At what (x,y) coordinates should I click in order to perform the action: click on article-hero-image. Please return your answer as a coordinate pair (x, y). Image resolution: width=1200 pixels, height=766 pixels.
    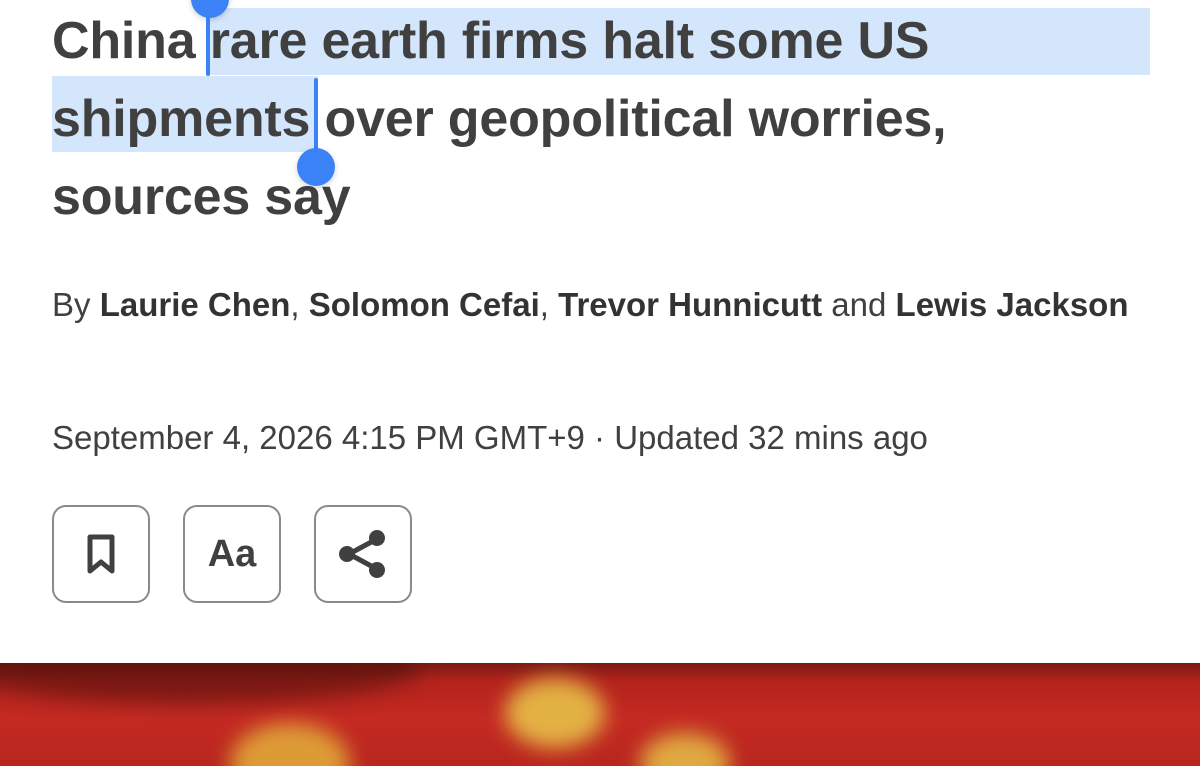
    Looking at the image, I should click on (600, 714).